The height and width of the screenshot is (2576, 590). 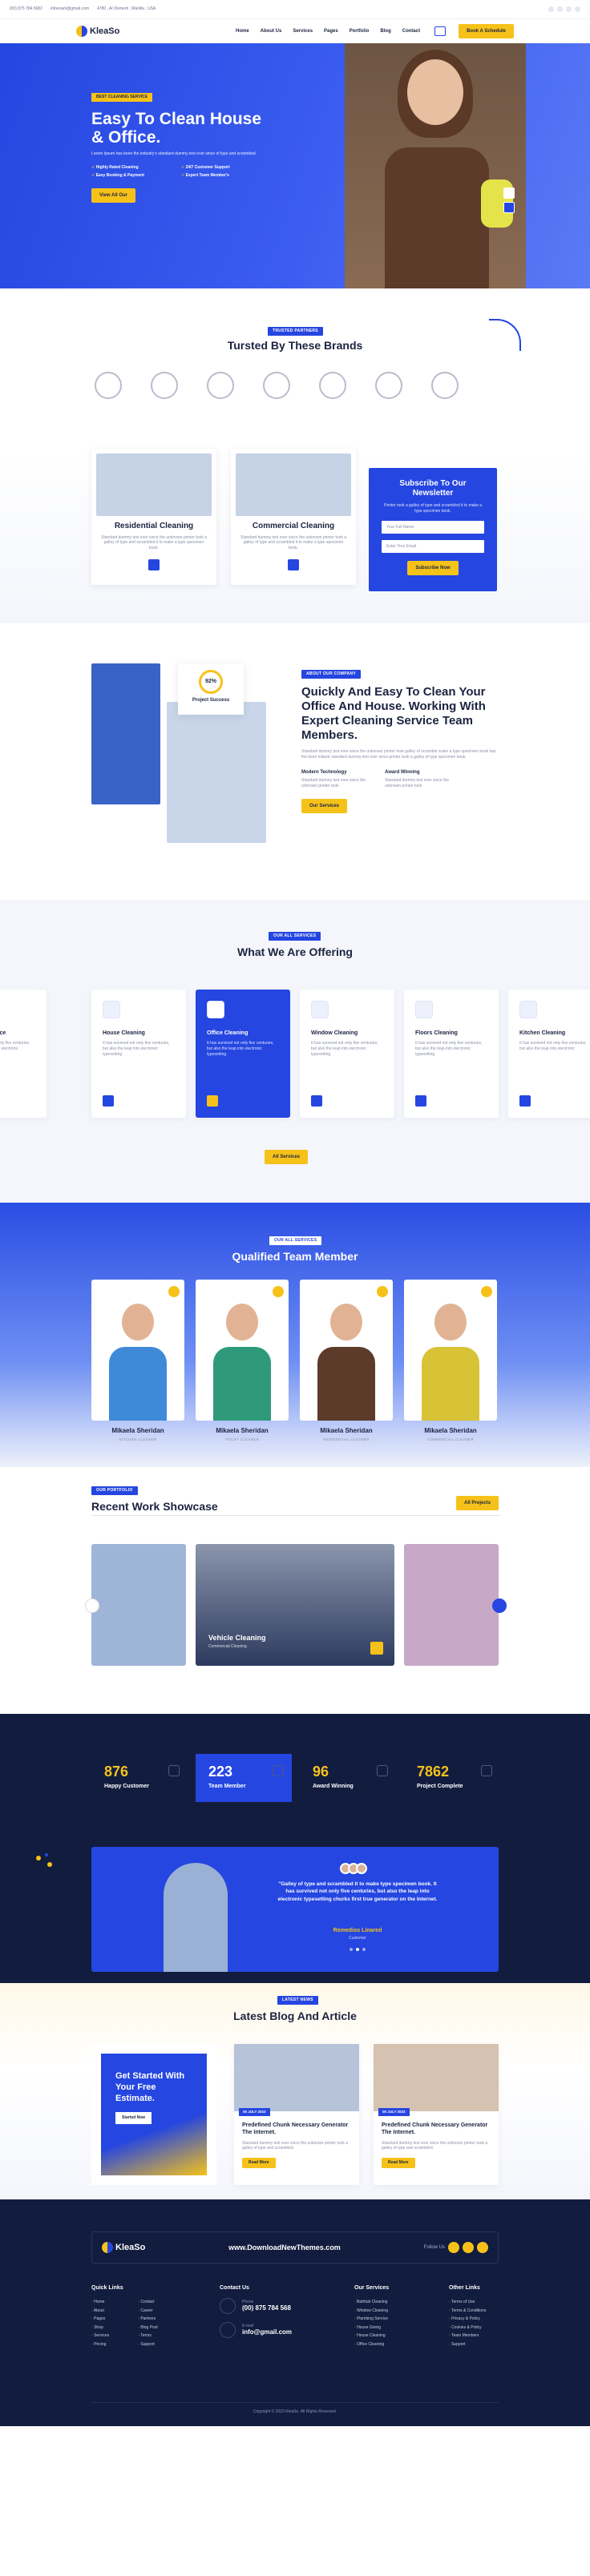 What do you see at coordinates (271, 31) in the screenshot?
I see `nav-item-about: About Us` at bounding box center [271, 31].